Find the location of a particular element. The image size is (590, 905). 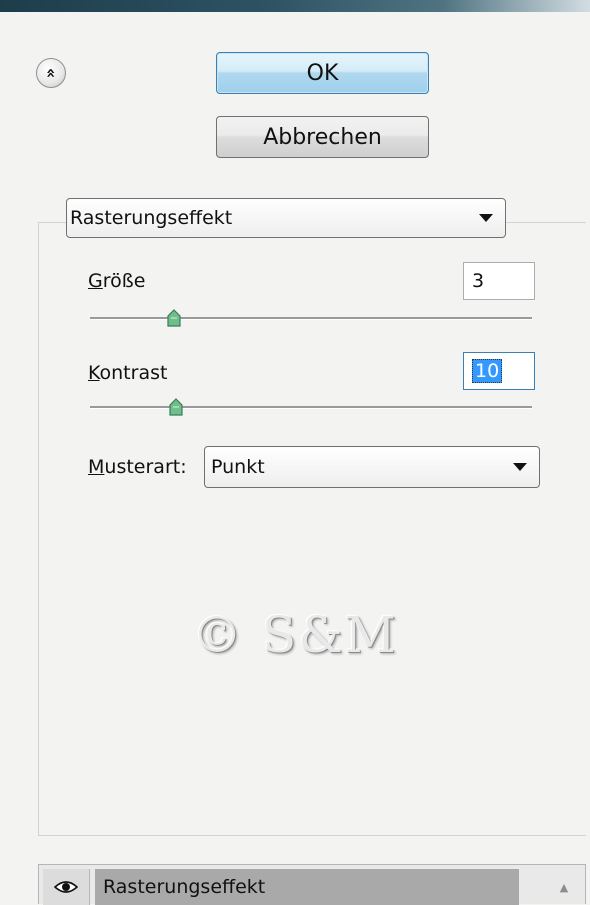

collapse-arrows-icon: « is located at coordinates (51, 73).